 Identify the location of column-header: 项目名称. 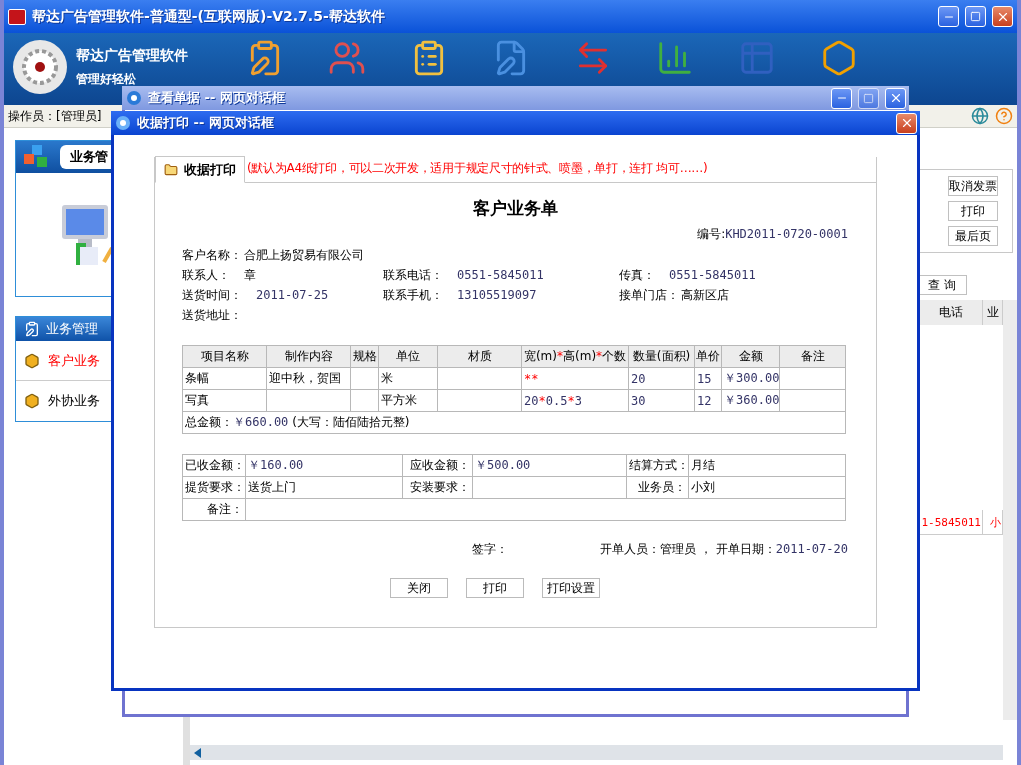
(224, 356).